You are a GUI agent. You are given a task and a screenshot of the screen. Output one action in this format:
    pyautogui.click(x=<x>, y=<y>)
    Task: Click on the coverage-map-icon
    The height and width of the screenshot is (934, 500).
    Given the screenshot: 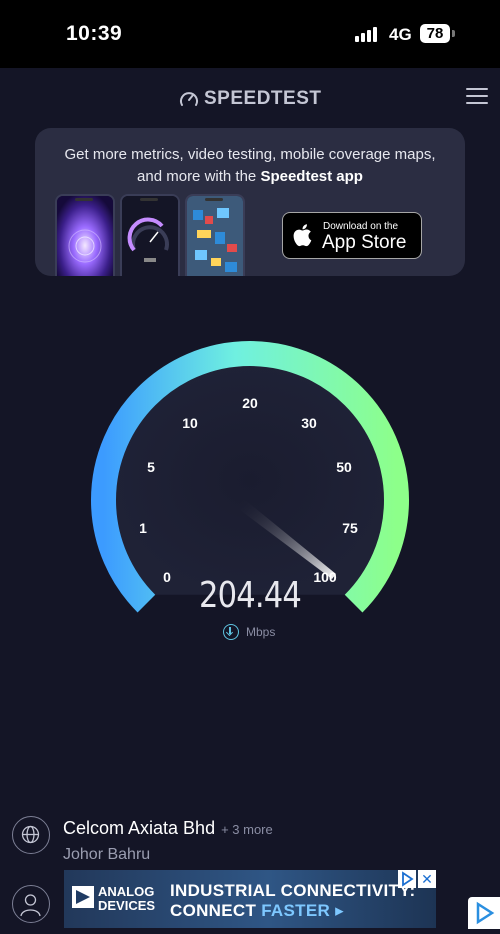 What is the action you would take?
    pyautogui.click(x=215, y=236)
    